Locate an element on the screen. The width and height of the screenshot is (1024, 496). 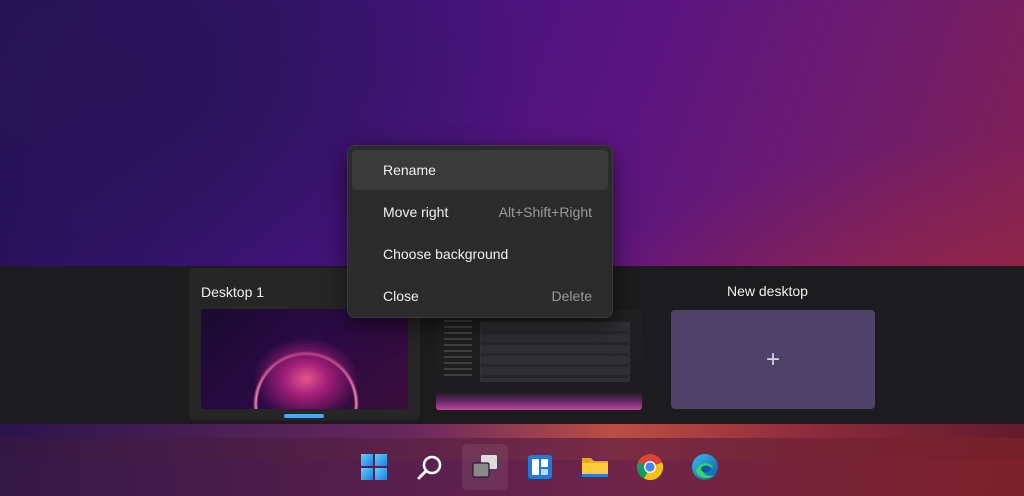
search-button is located at coordinates (430, 467).